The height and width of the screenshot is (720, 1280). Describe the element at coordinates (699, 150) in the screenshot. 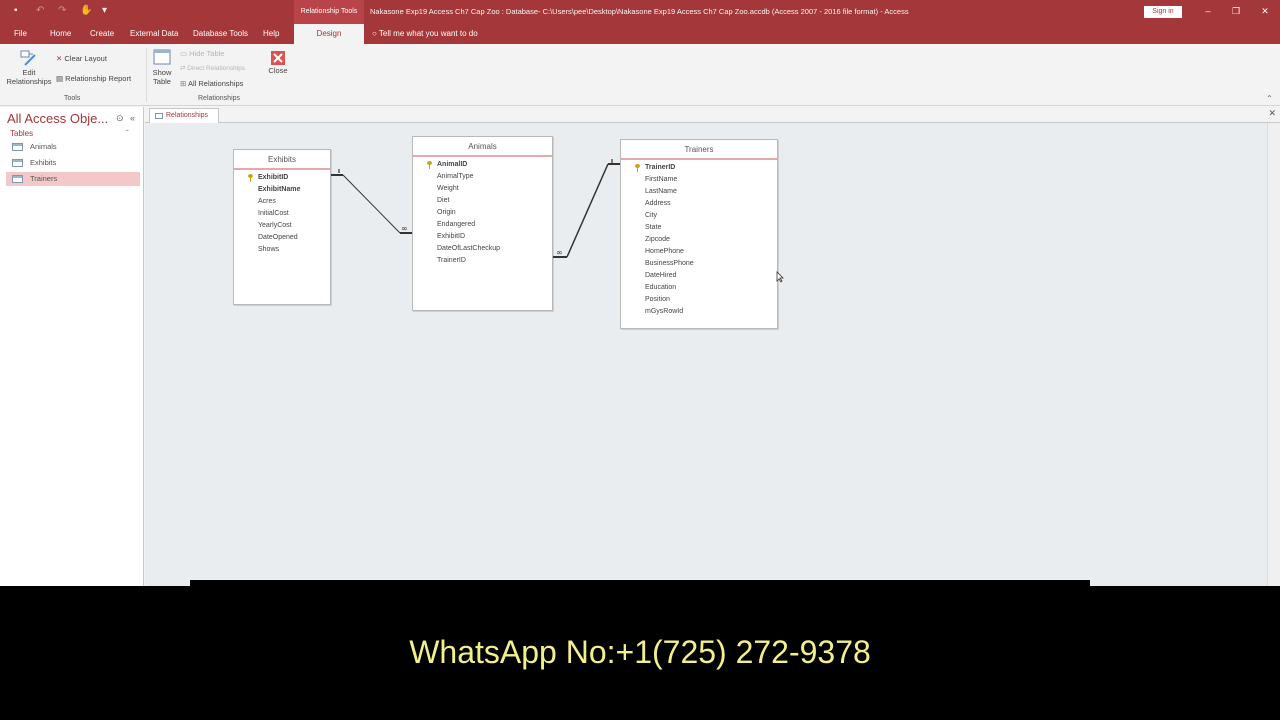

I see `table-trainers-title: Trainers` at that location.